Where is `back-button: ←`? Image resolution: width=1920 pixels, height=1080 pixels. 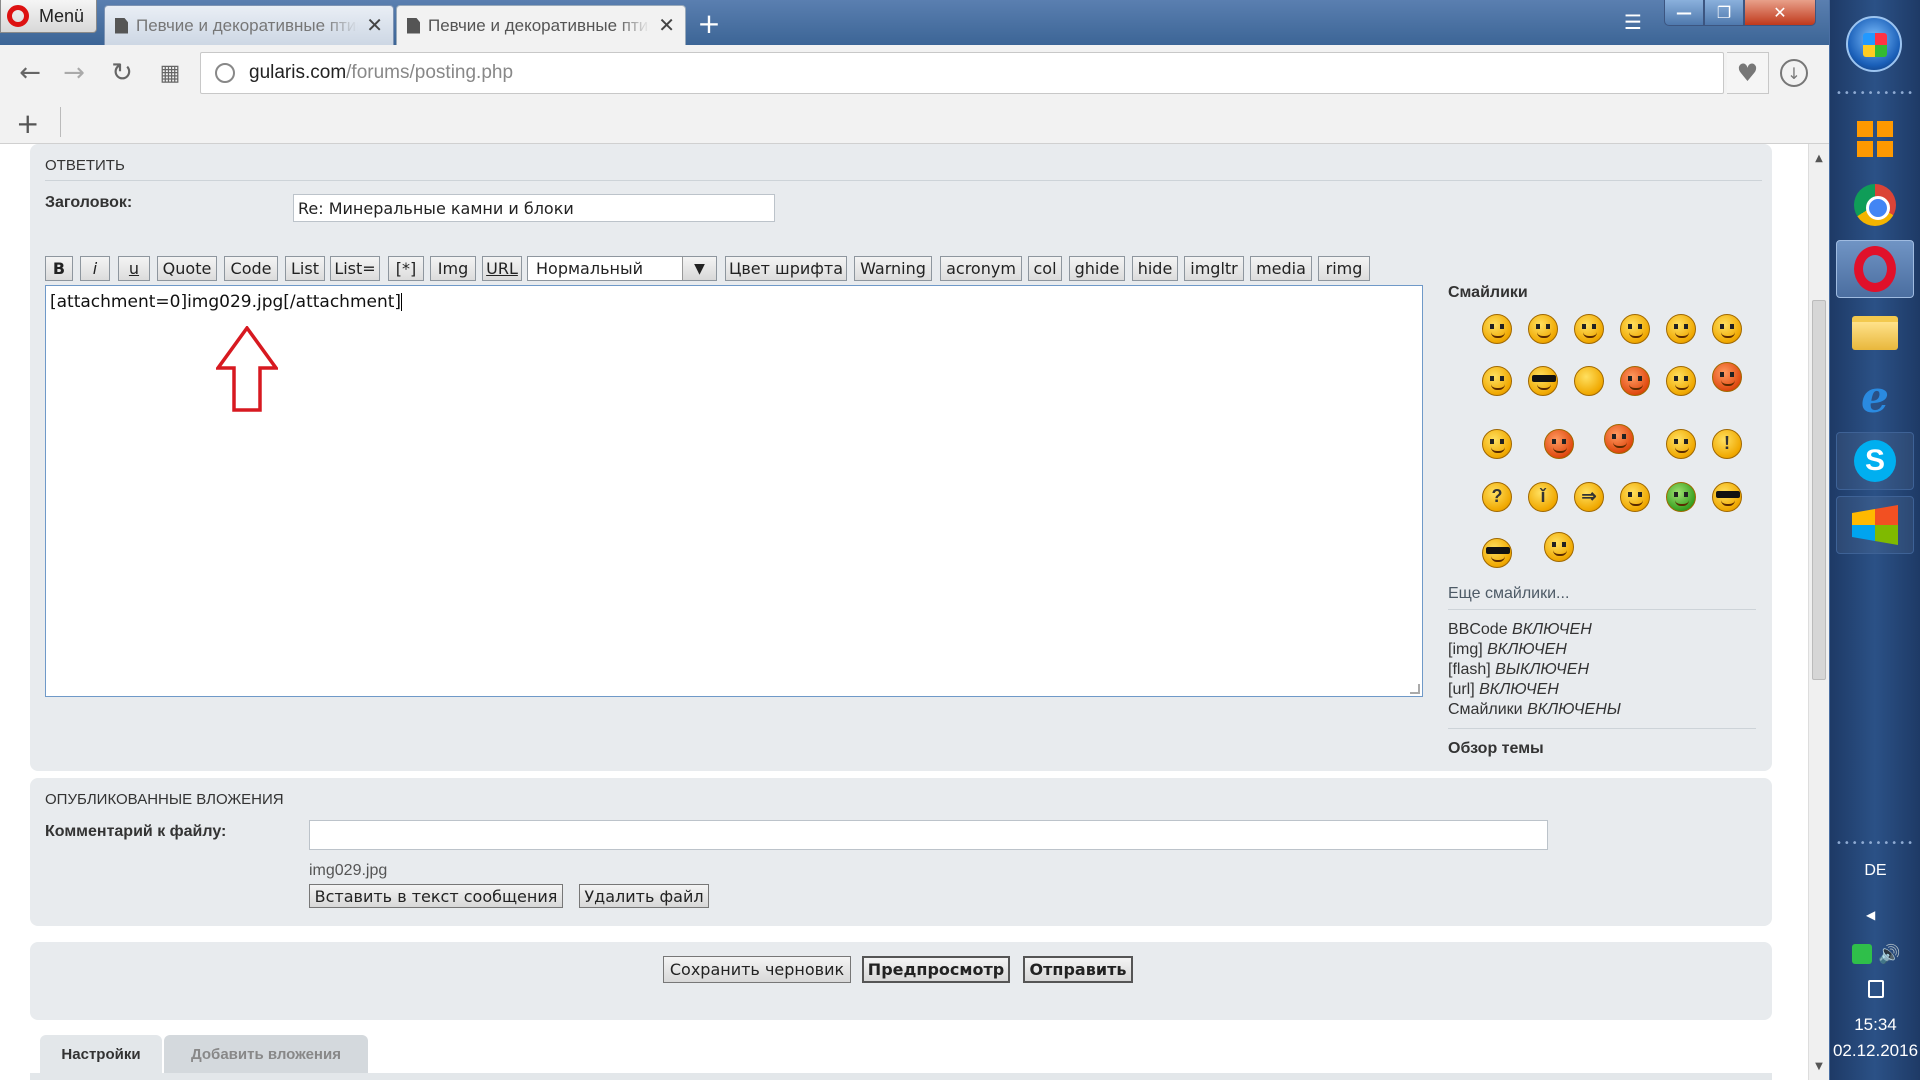 back-button: ← is located at coordinates (30, 73).